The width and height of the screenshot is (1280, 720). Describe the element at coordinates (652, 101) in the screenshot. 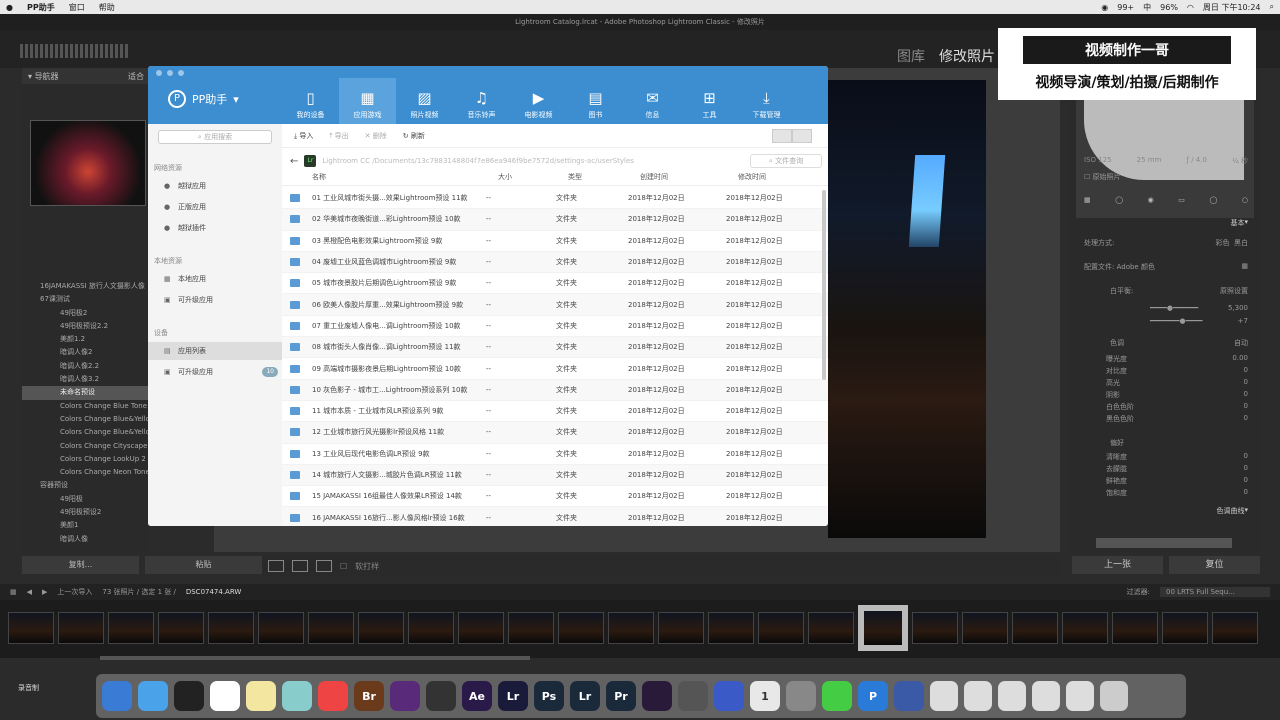

I see `tab-6: ✉ 信息` at that location.